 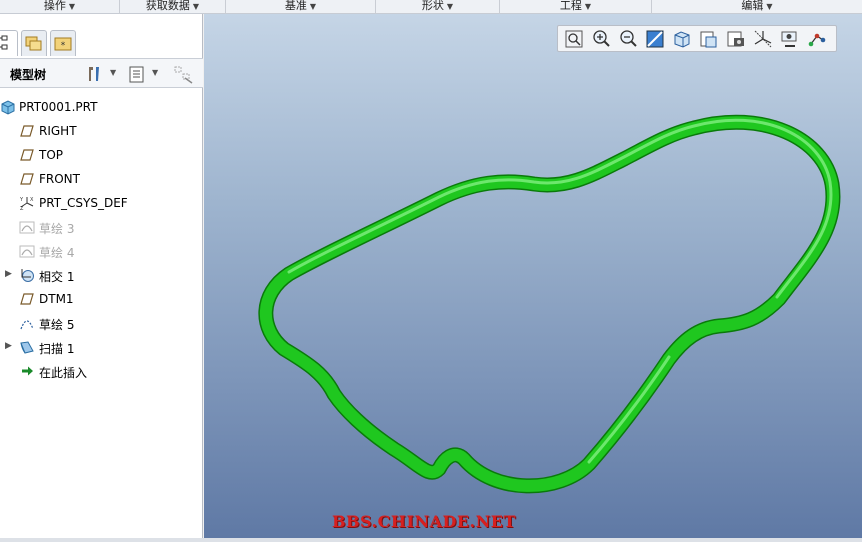 I want to click on view-toolbar, so click(x=697, y=38).